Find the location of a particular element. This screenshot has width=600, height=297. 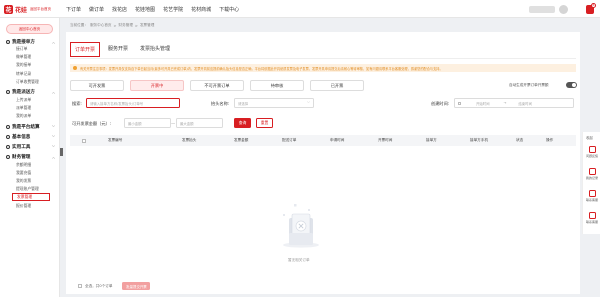

sidebar-item: 接订单 is located at coordinates (35, 49).